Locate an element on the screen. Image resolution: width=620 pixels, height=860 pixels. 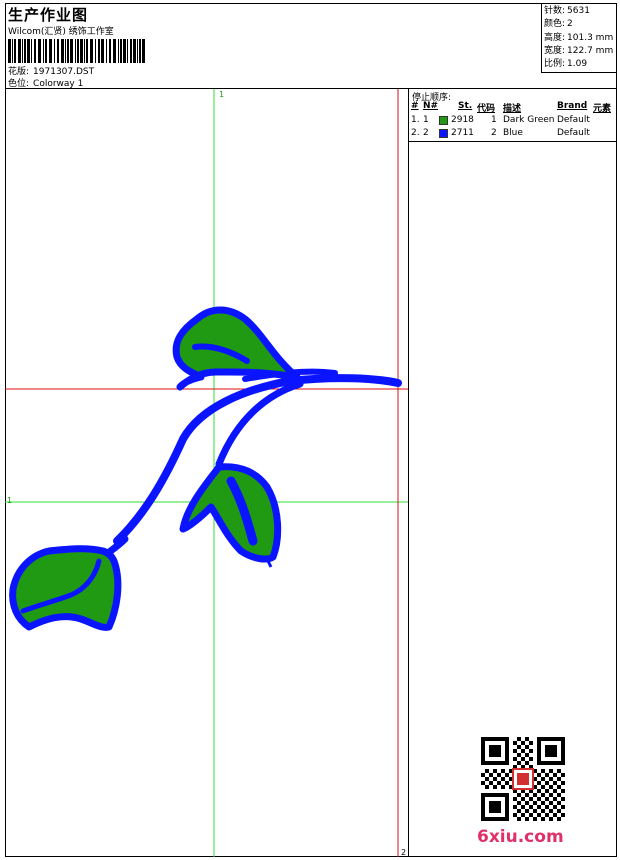
row-stitch: 2918 is located at coordinates (462, 120).